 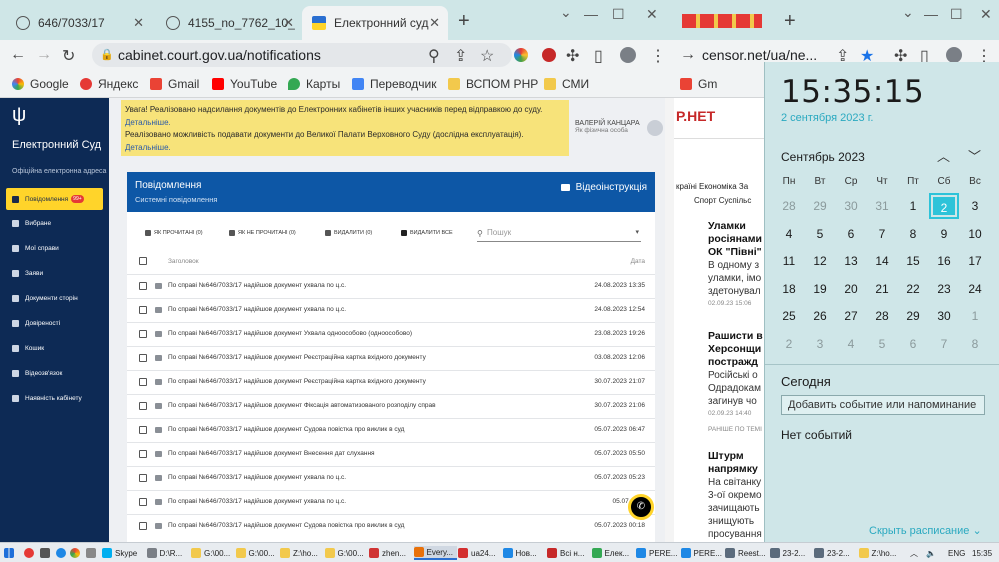 What do you see at coordinates (314, 84) in the screenshot?
I see `bookmark-maps: Карты` at bounding box center [314, 84].